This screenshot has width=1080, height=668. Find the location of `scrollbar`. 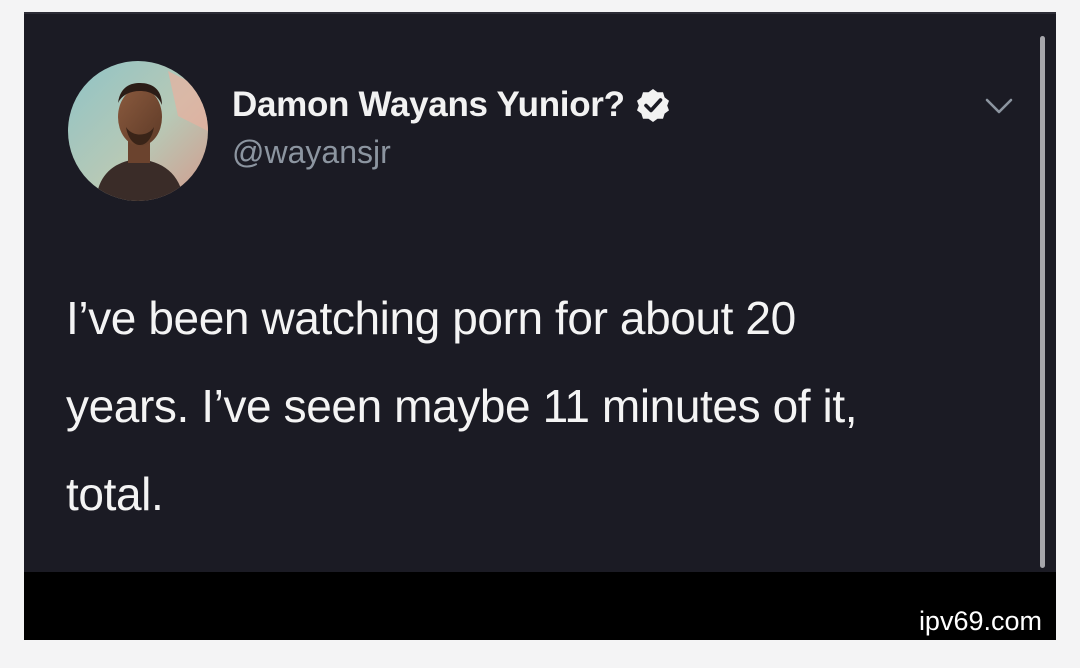

scrollbar is located at coordinates (1042, 302).